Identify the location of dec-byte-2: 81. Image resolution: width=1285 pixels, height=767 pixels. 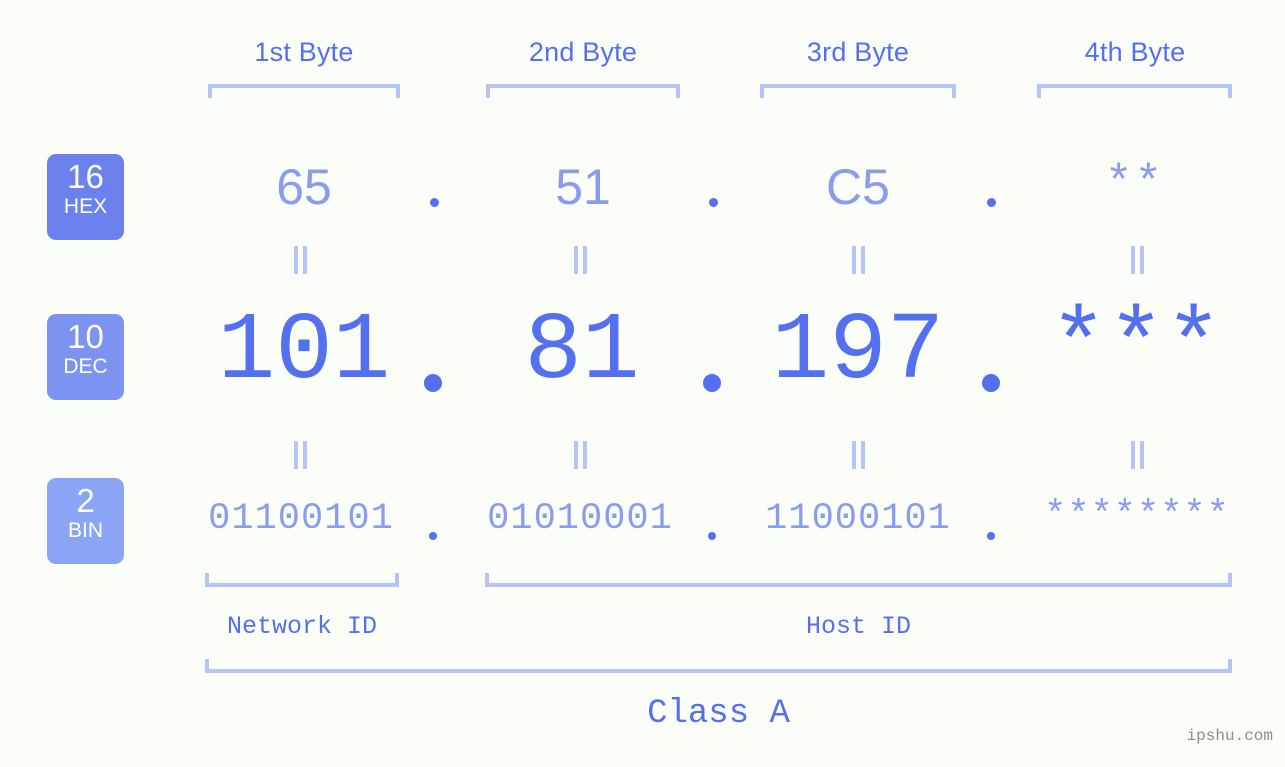
(582, 351).